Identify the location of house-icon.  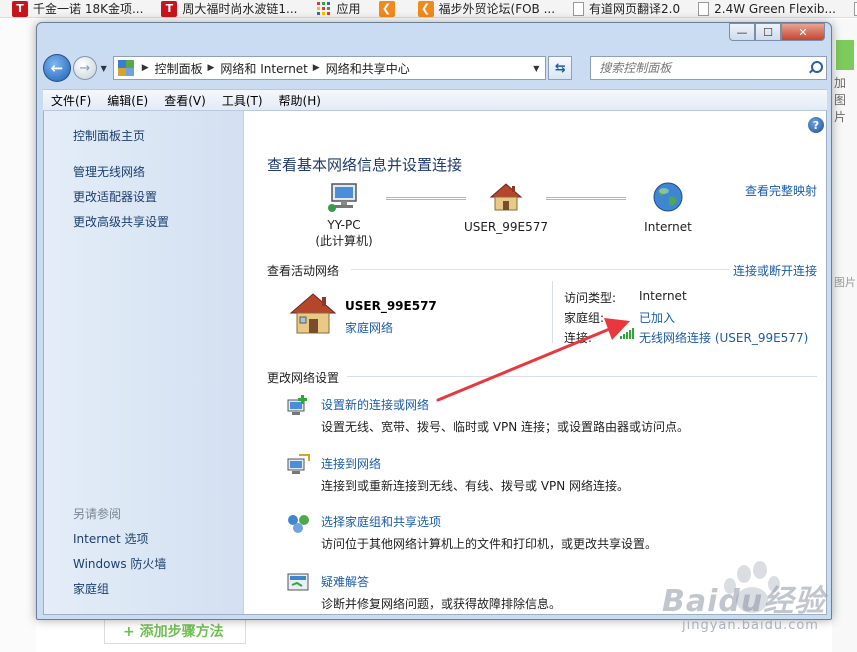
(506, 197).